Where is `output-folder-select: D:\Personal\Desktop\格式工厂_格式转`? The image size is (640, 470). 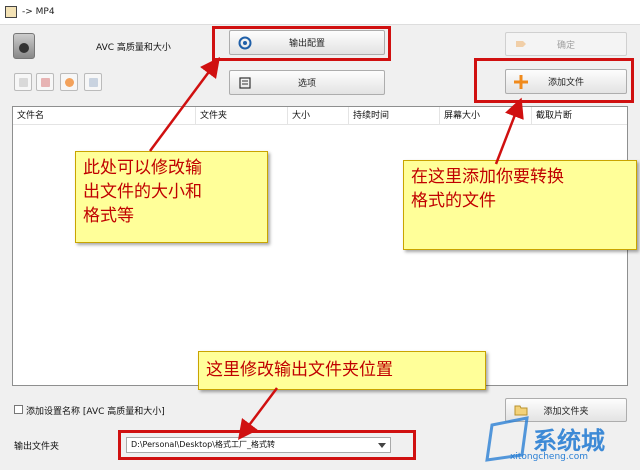 output-folder-select: D:\Personal\Desktop\格式工厂_格式转 is located at coordinates (258, 445).